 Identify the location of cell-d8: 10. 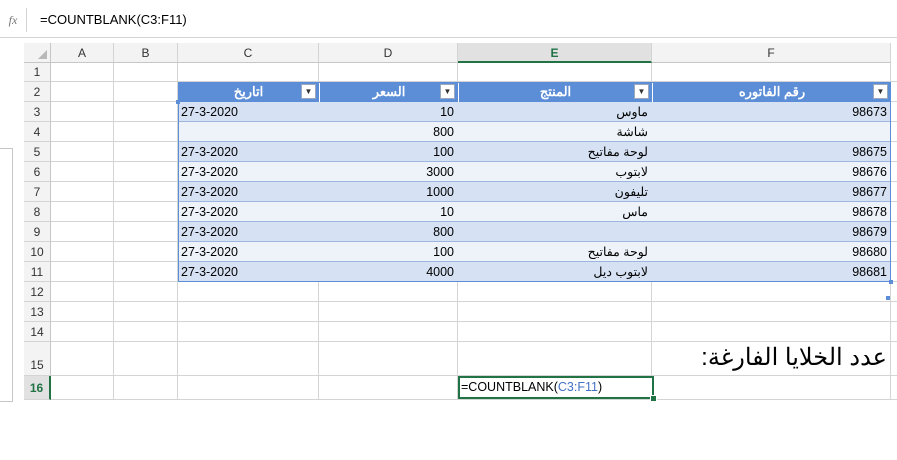
(388, 212).